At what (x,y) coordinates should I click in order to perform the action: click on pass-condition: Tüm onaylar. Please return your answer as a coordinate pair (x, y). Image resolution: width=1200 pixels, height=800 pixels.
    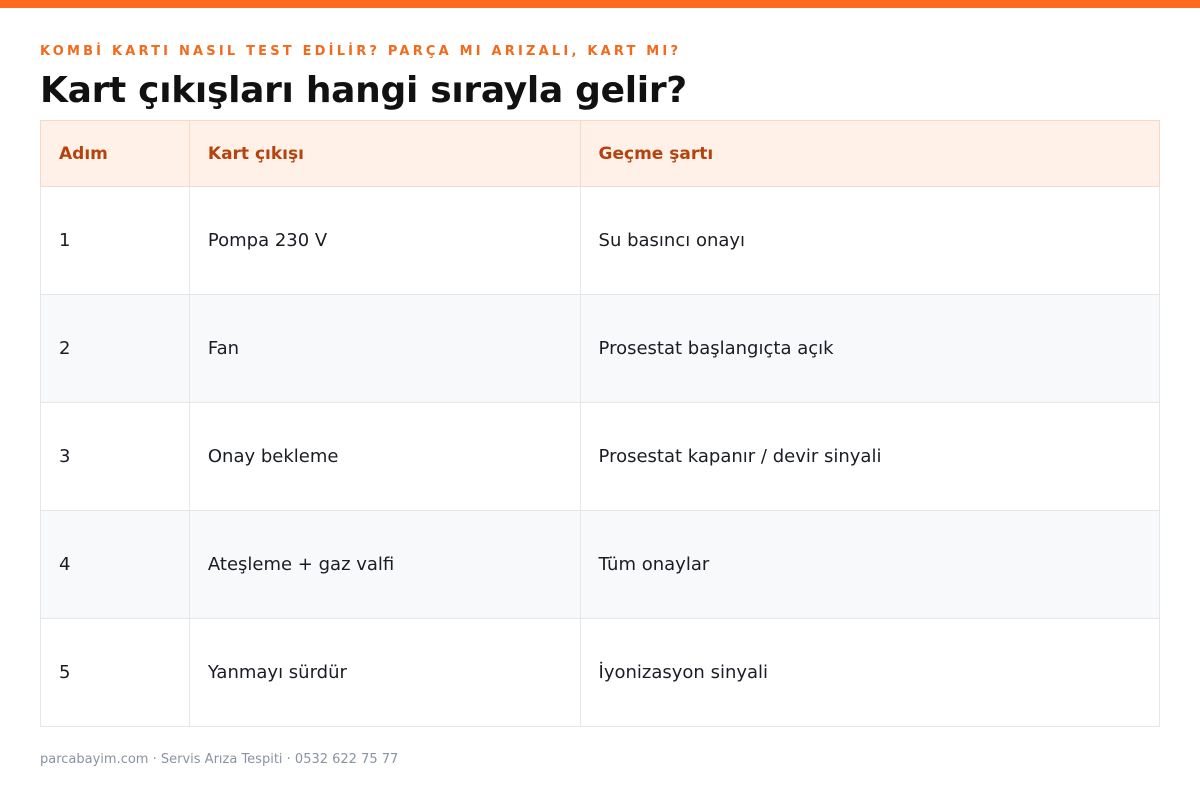
    Looking at the image, I should click on (870, 564).